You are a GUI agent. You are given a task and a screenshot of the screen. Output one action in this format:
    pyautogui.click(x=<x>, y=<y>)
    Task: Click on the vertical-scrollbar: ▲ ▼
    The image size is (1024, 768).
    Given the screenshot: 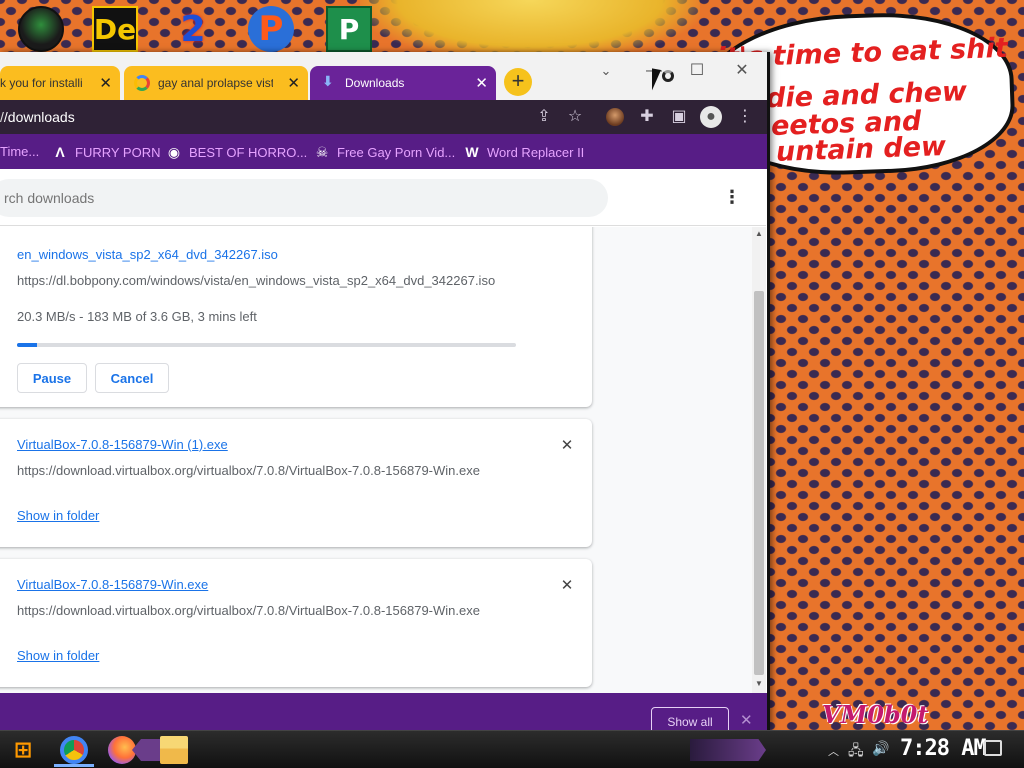 What is the action you would take?
    pyautogui.click(x=759, y=460)
    